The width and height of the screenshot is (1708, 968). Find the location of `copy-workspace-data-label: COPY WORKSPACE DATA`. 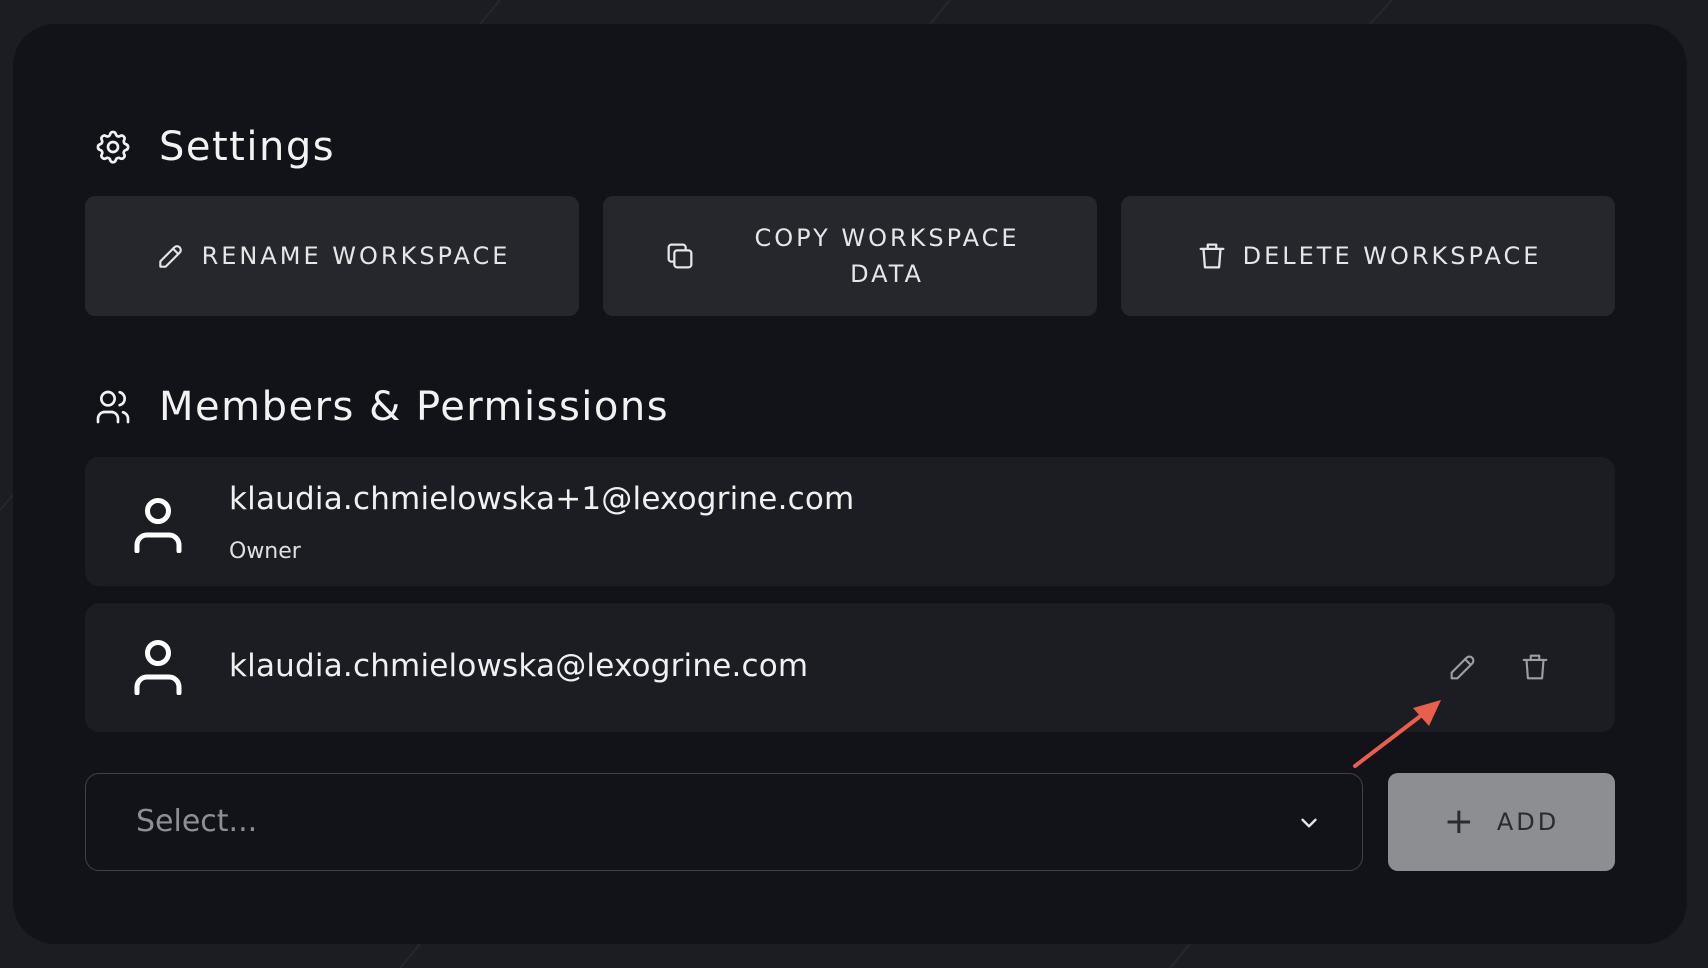

copy-workspace-data-label: COPY WORKSPACE DATA is located at coordinates (887, 256).